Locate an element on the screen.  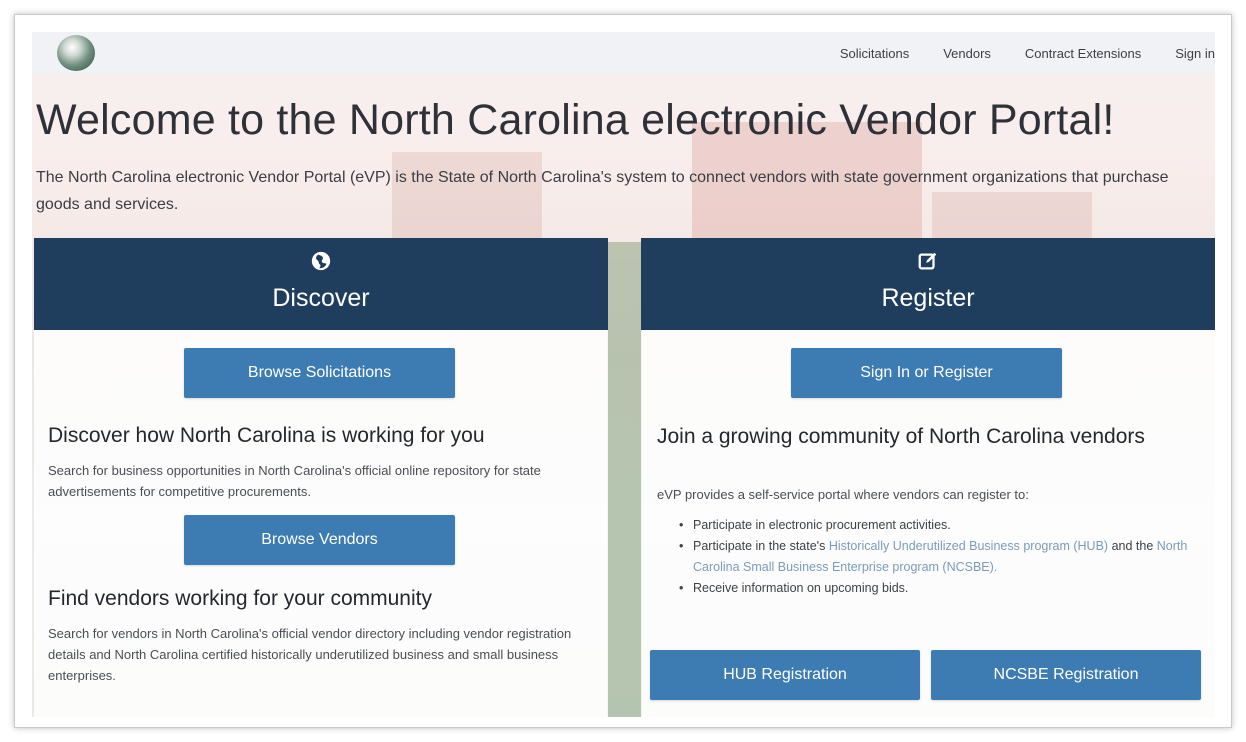
nc-logo is located at coordinates (76, 53).